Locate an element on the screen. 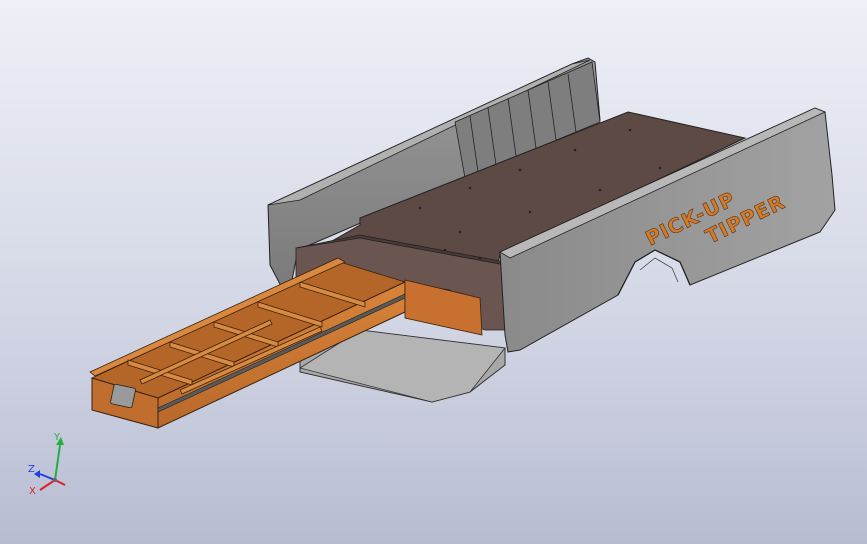  triad-origin is located at coordinates (55, 480).